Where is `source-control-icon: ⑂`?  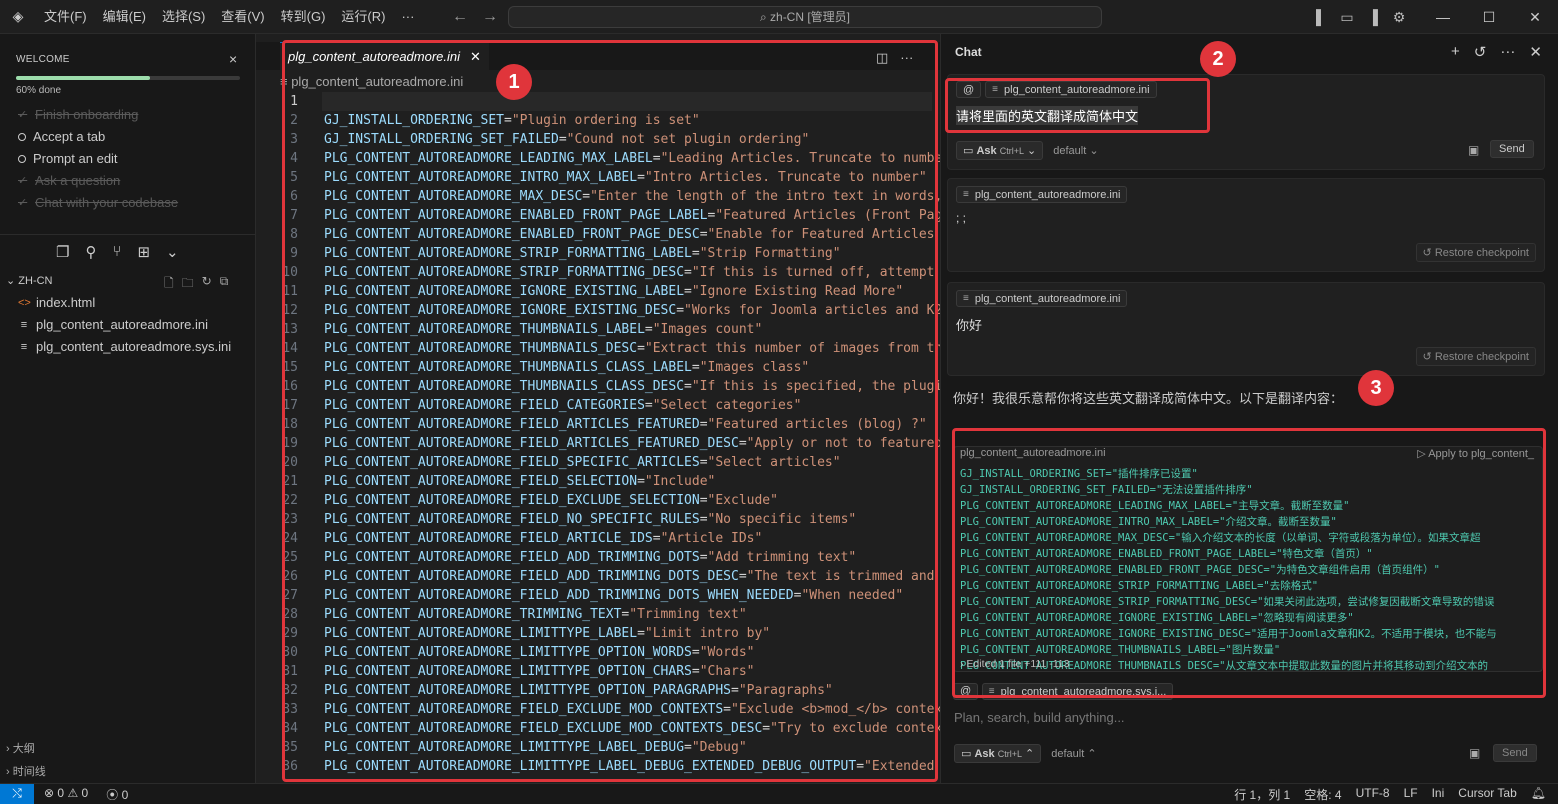
source-control-icon: ⑂ is located at coordinates (116, 252).